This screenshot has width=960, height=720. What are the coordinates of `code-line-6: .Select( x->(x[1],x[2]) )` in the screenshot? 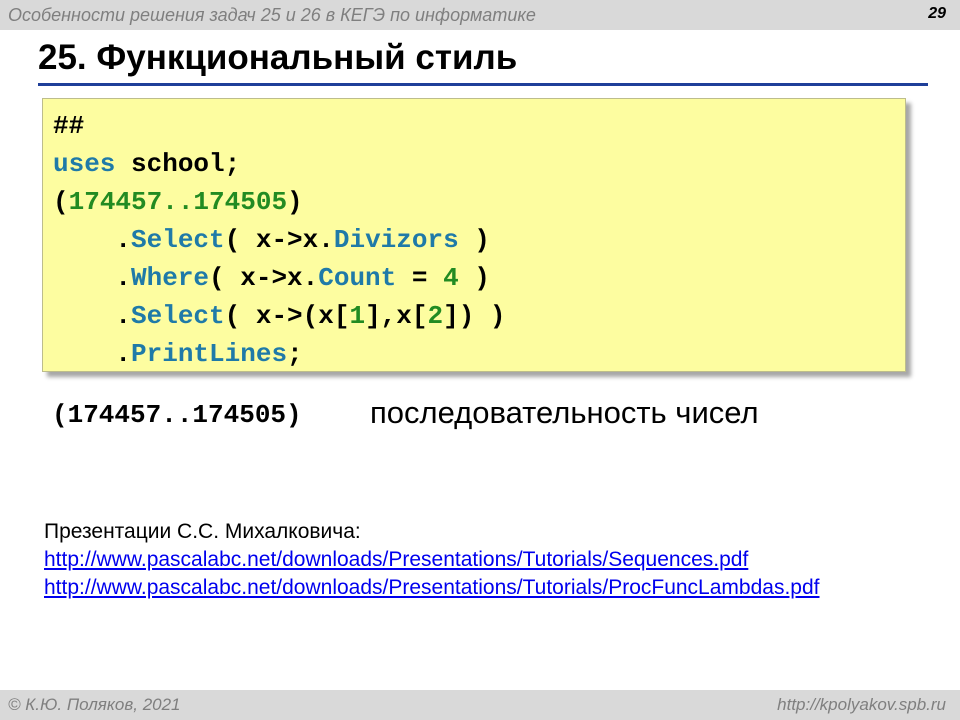 It's located at (279, 316).